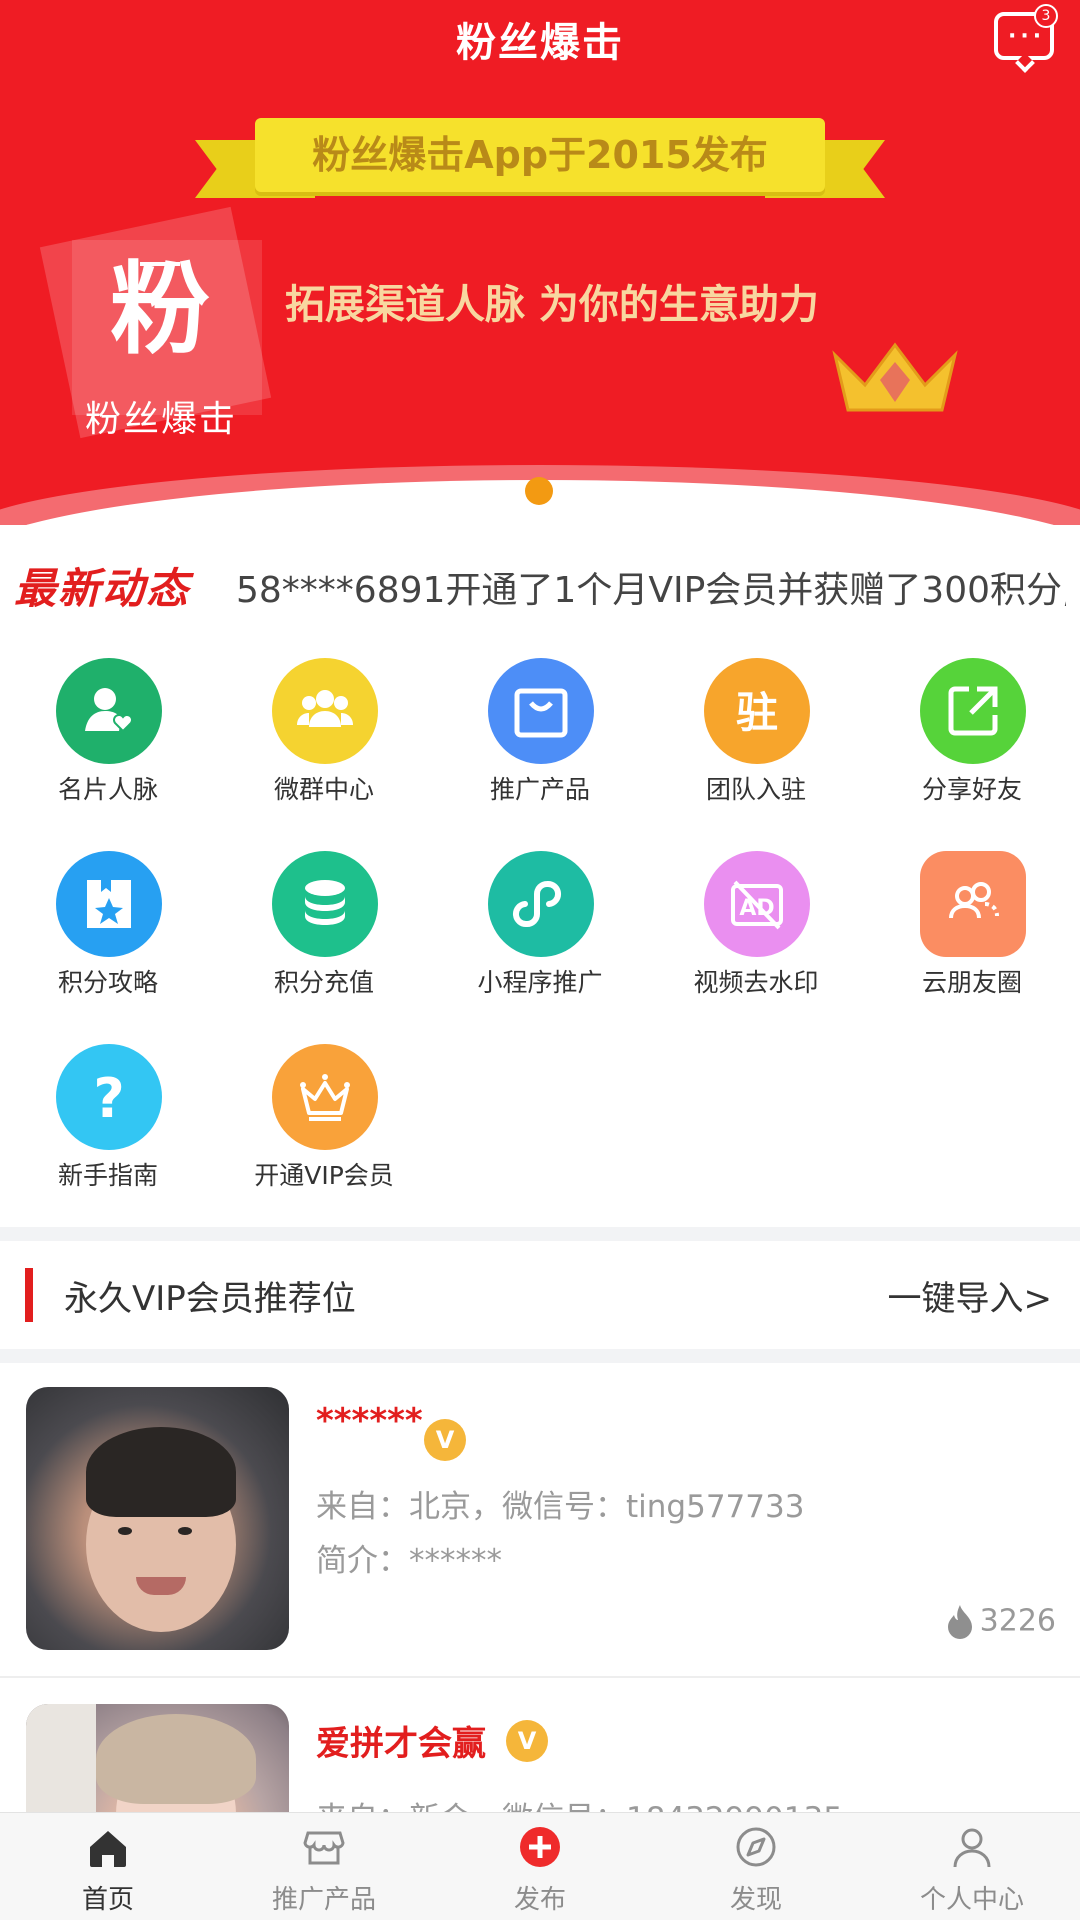 The height and width of the screenshot is (1920, 1080). I want to click on grid-item-wechat-groups: 微群中心, so click(324, 735).